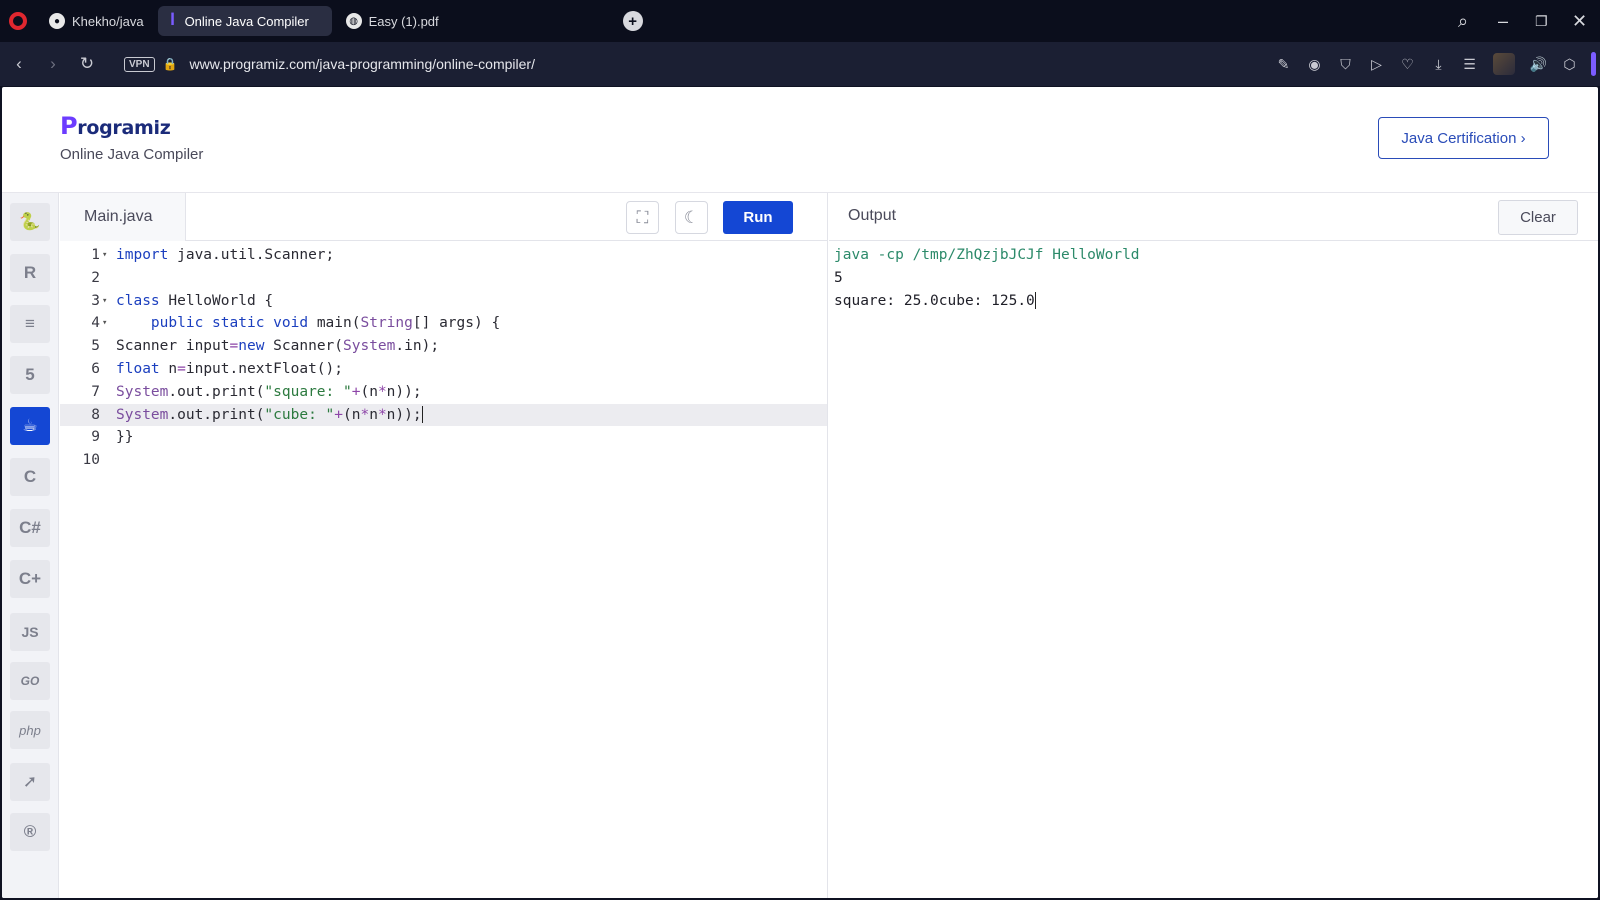 Image resolution: width=1600 pixels, height=900 pixels. Describe the element at coordinates (95, 414) in the screenshot. I see `line-number: 8` at that location.